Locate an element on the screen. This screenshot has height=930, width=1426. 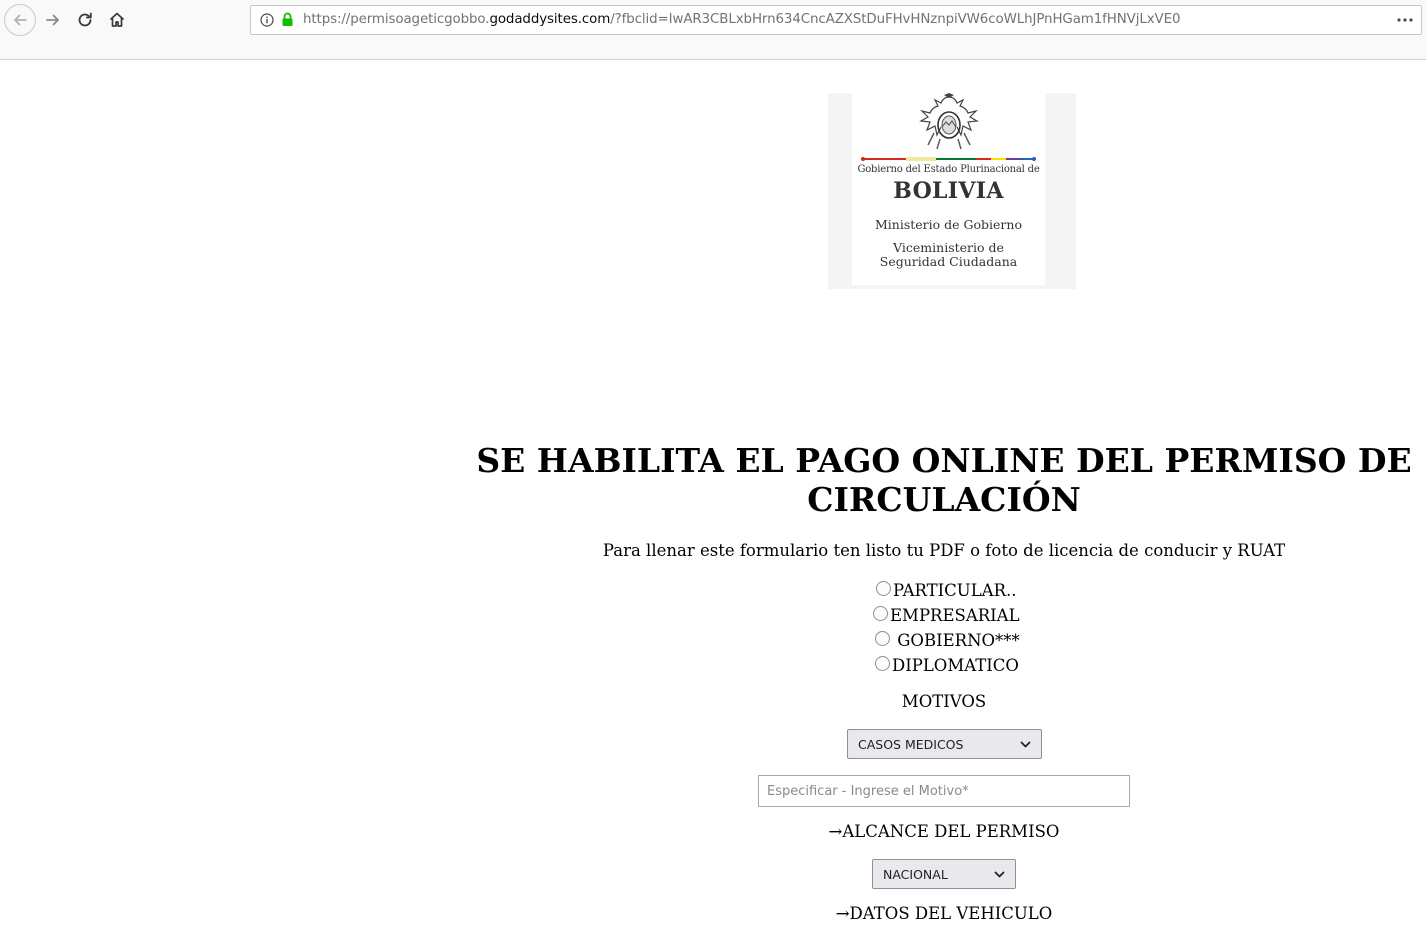
forward-button is located at coordinates (53, 20).